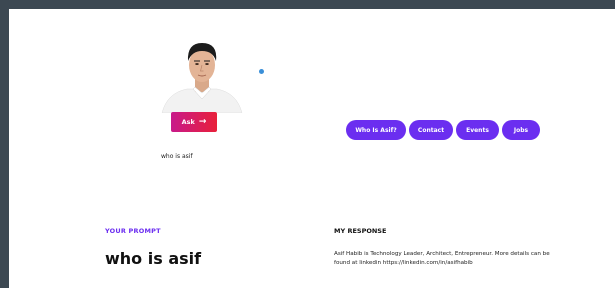 The width and height of the screenshot is (615, 288). I want to click on avatar-image, so click(202, 73).